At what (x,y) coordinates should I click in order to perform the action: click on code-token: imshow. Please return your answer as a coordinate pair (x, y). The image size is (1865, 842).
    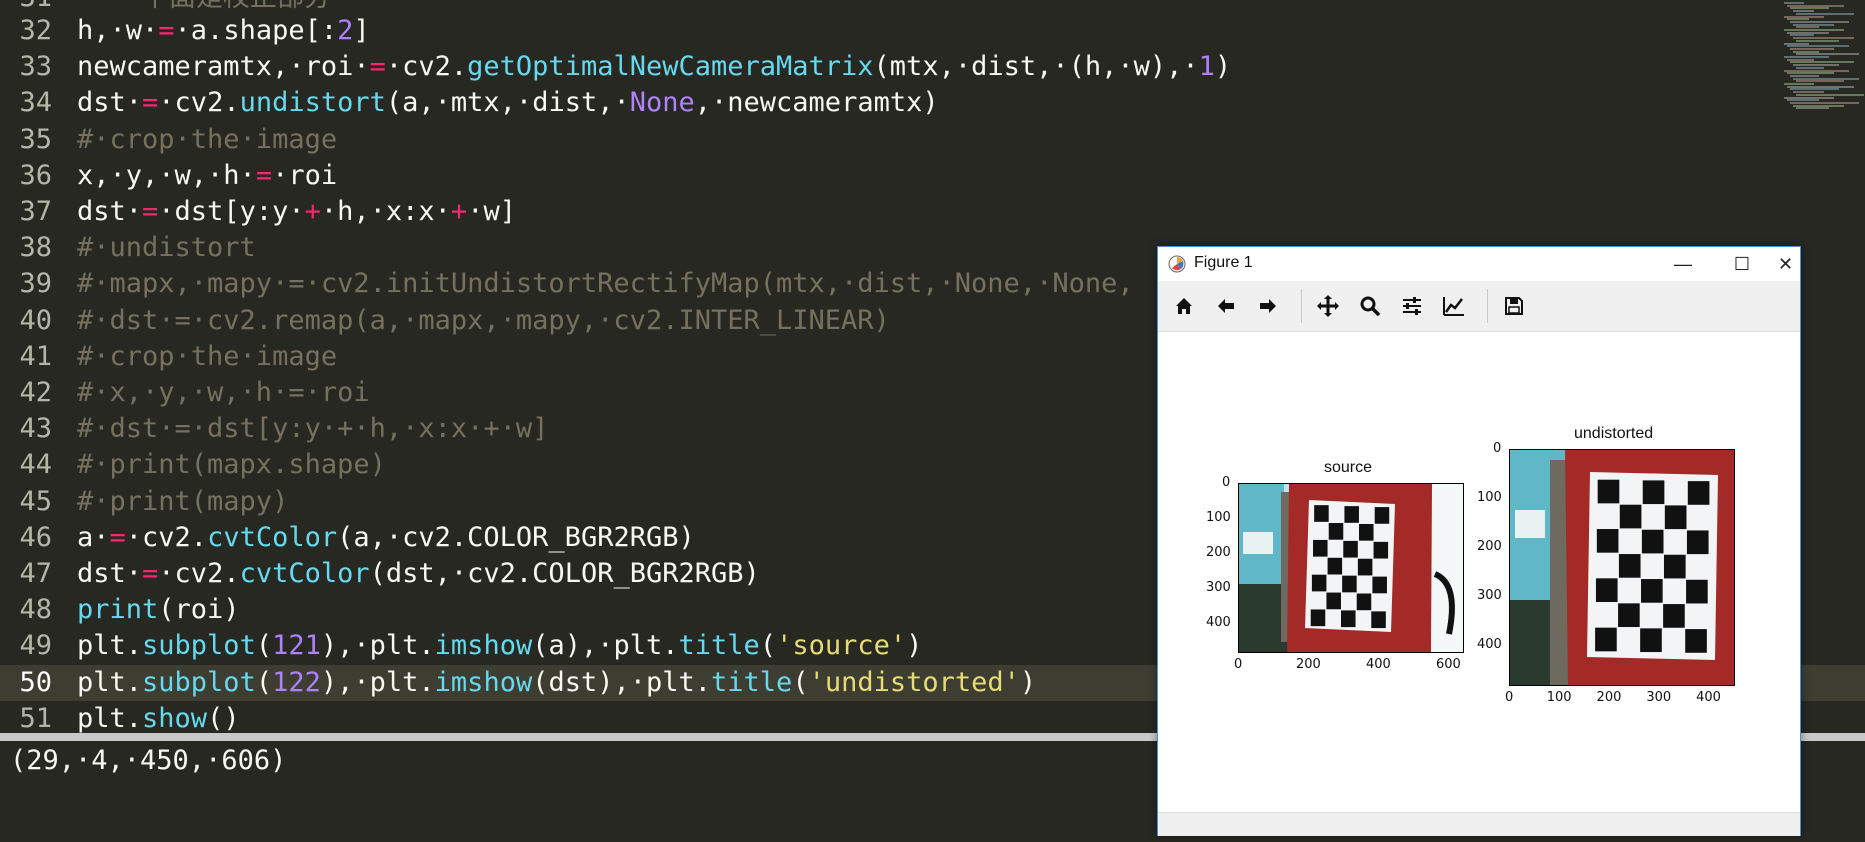
    Looking at the image, I should click on (483, 646).